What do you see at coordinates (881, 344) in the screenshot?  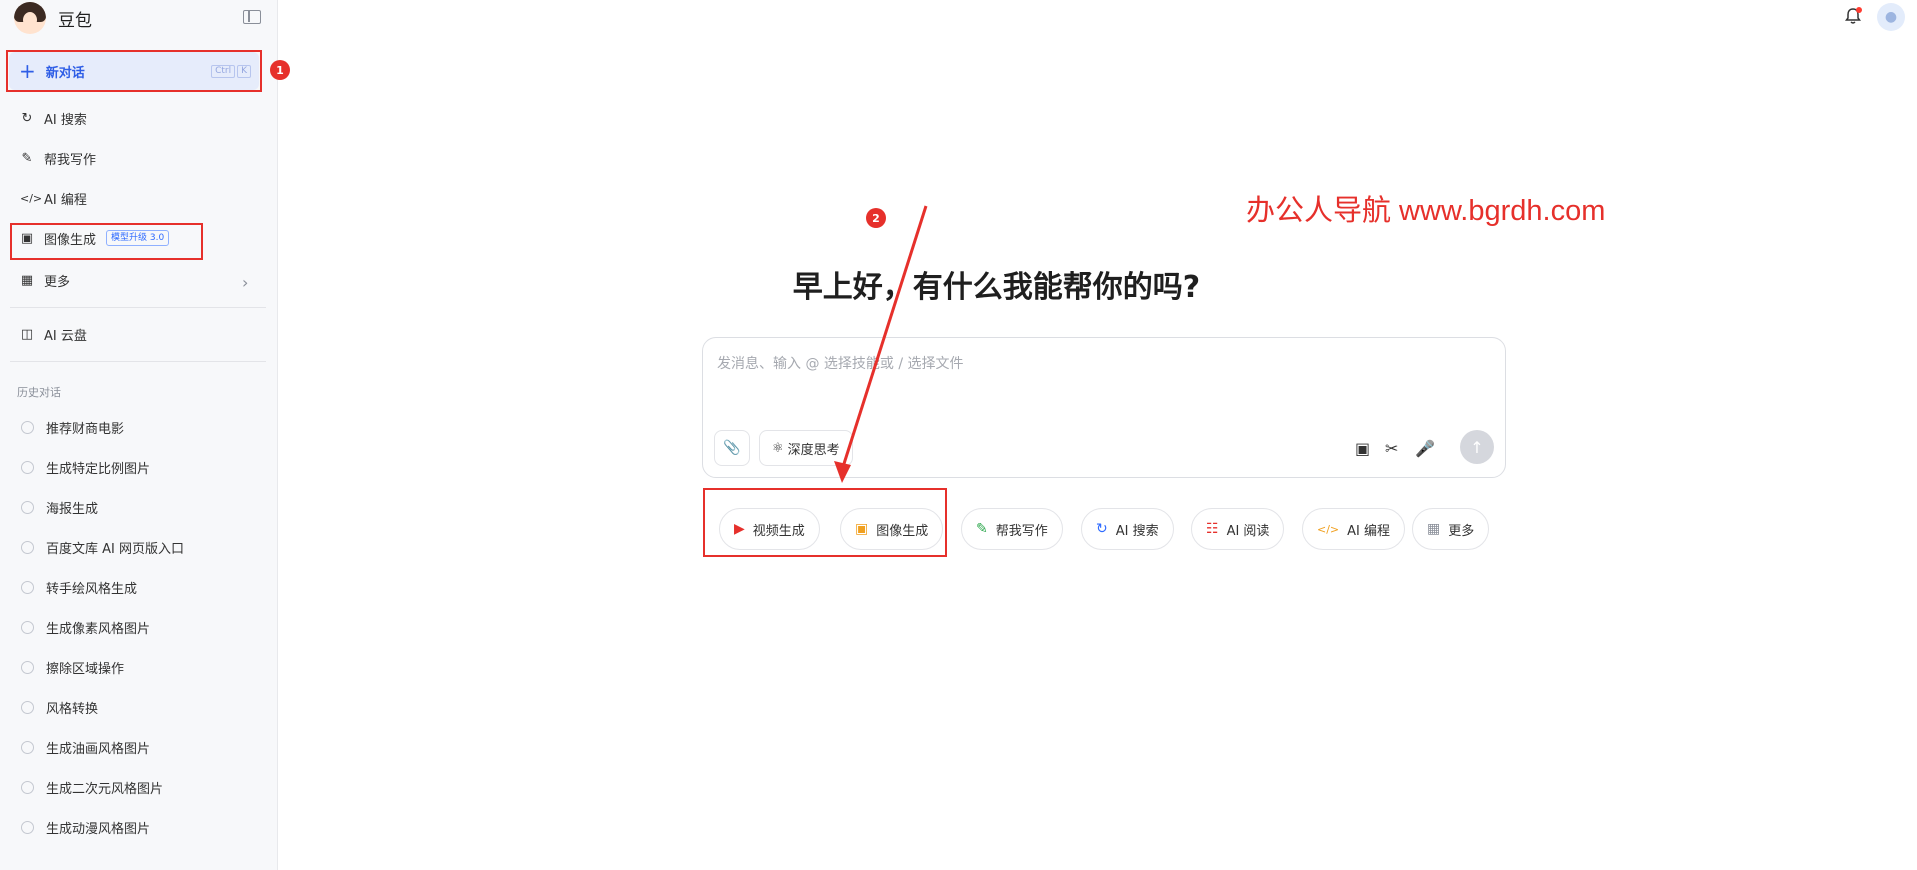 I see `annotation-arrow` at bounding box center [881, 344].